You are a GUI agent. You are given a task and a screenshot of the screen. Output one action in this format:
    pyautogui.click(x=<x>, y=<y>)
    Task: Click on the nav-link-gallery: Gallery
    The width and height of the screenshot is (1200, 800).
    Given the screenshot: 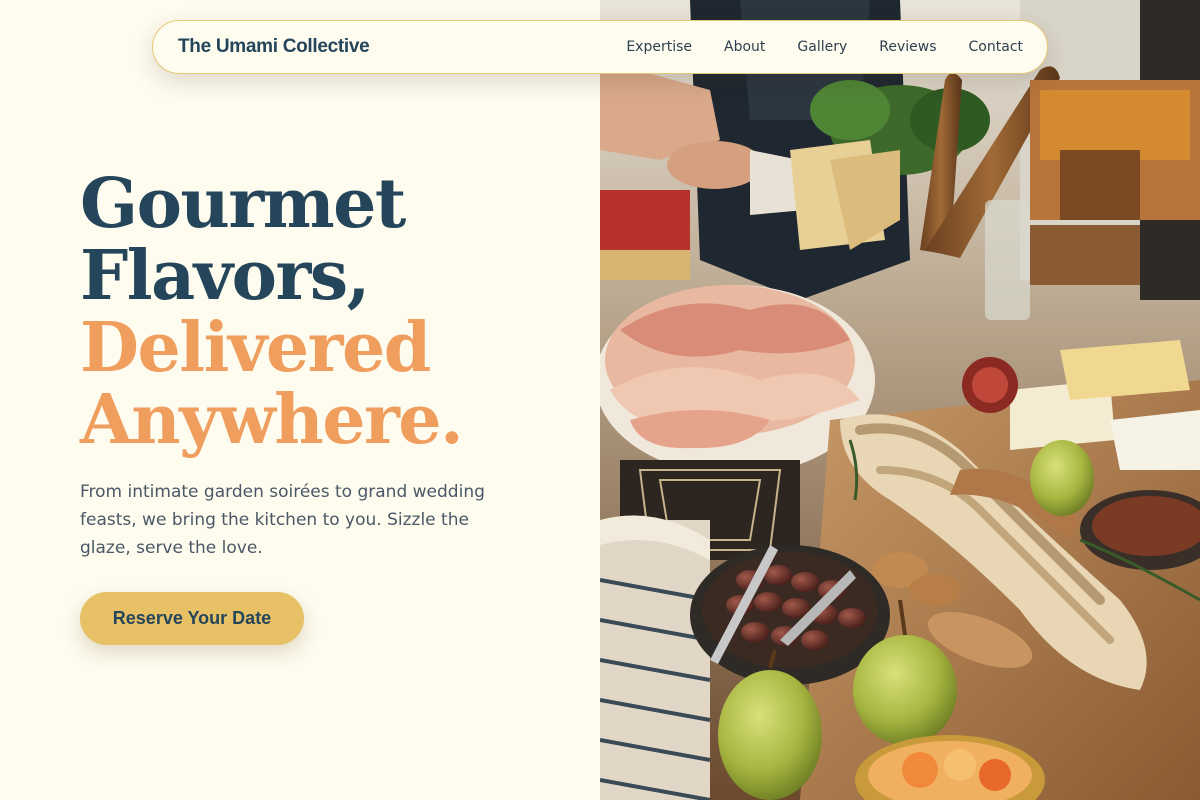 What is the action you would take?
    pyautogui.click(x=822, y=47)
    